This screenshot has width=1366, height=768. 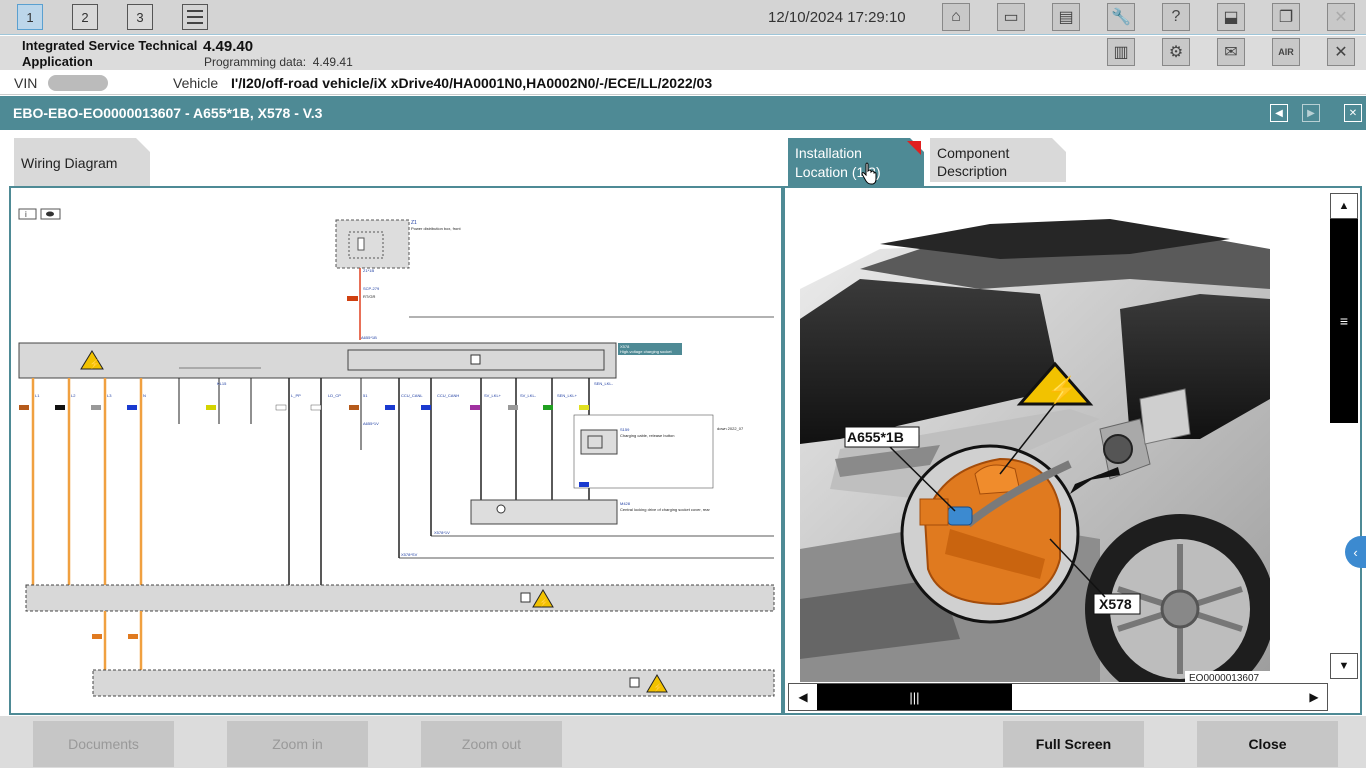 I want to click on home-icon: ⌂, so click(x=956, y=17).